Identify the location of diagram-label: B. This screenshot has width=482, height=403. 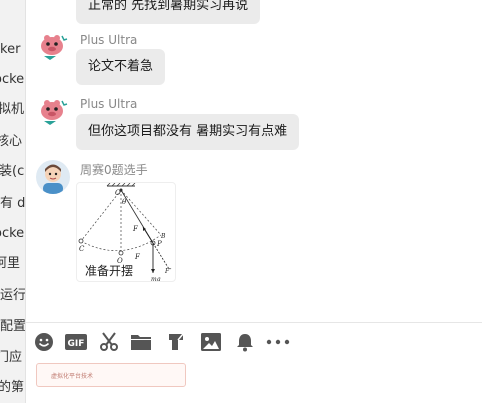
(163, 236).